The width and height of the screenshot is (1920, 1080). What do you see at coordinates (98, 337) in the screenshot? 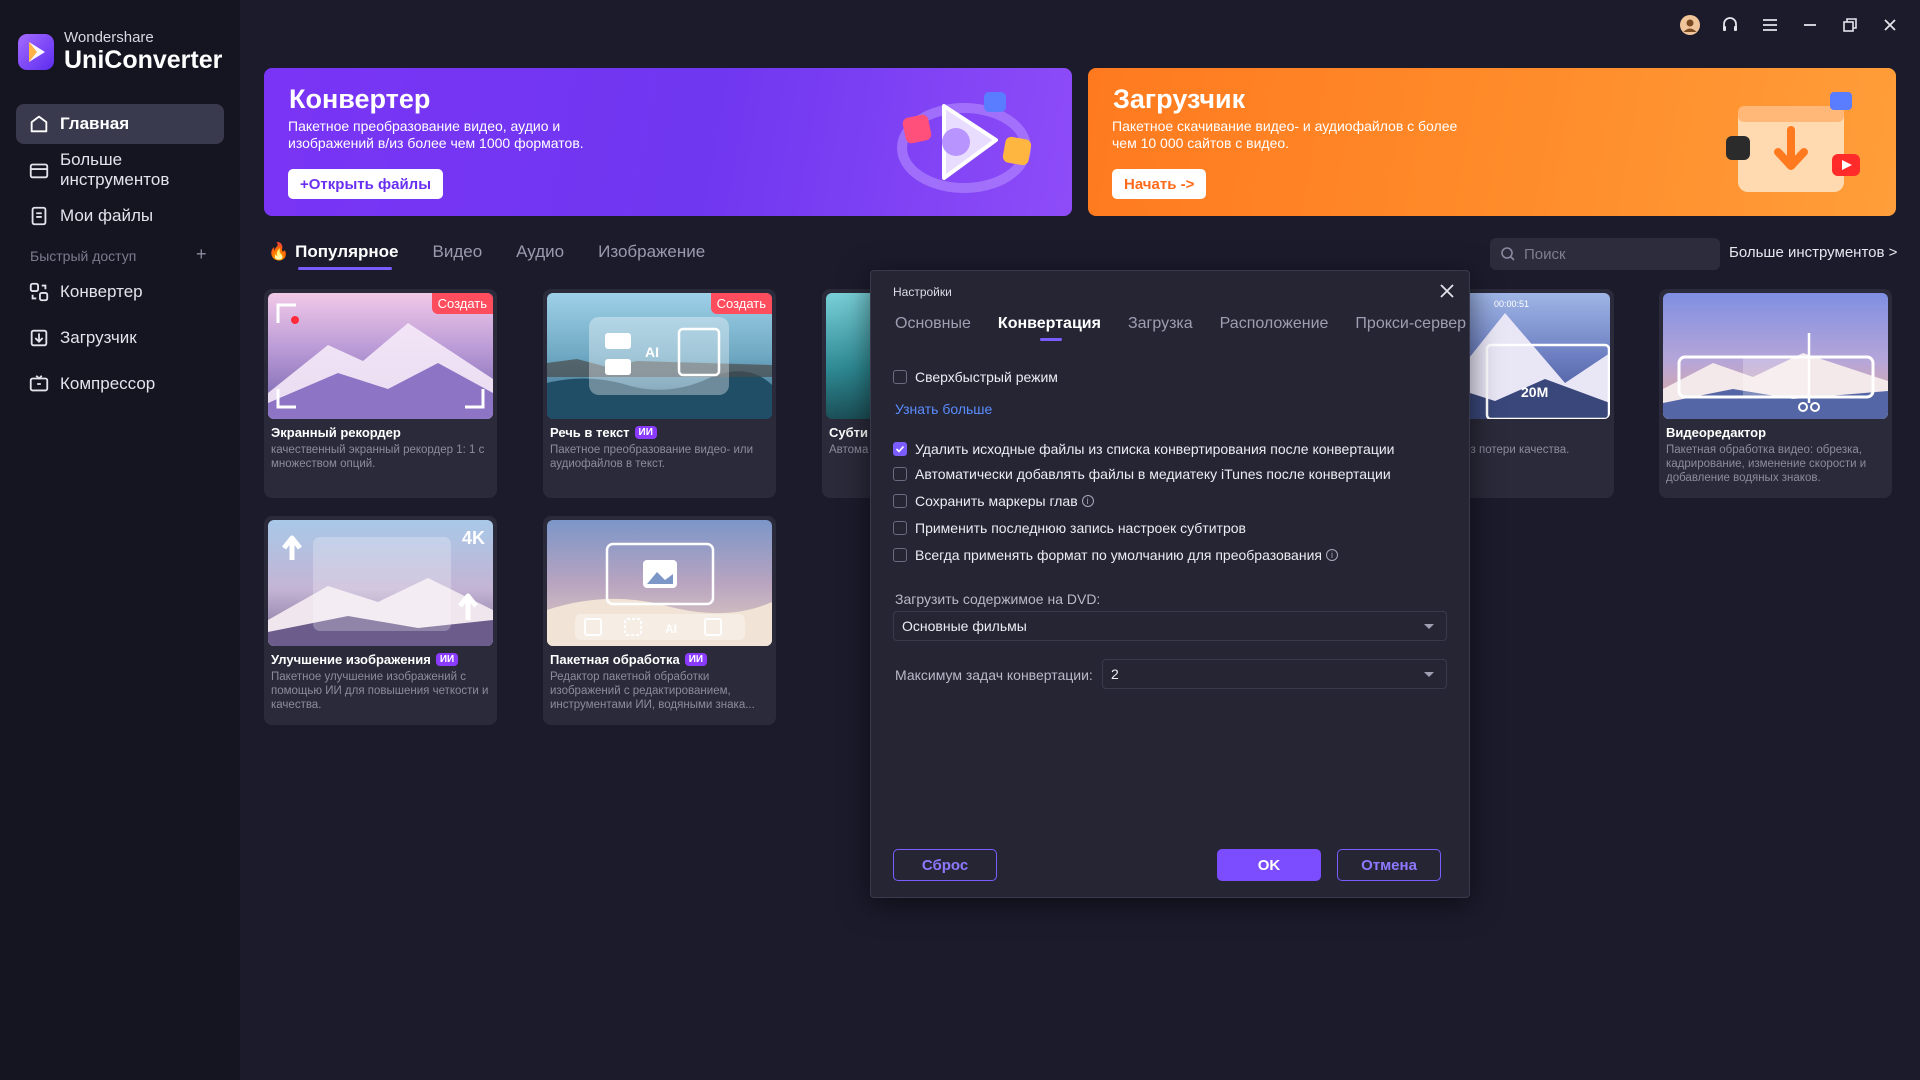
I see `sidebar-item-label: Загрузчик` at bounding box center [98, 337].